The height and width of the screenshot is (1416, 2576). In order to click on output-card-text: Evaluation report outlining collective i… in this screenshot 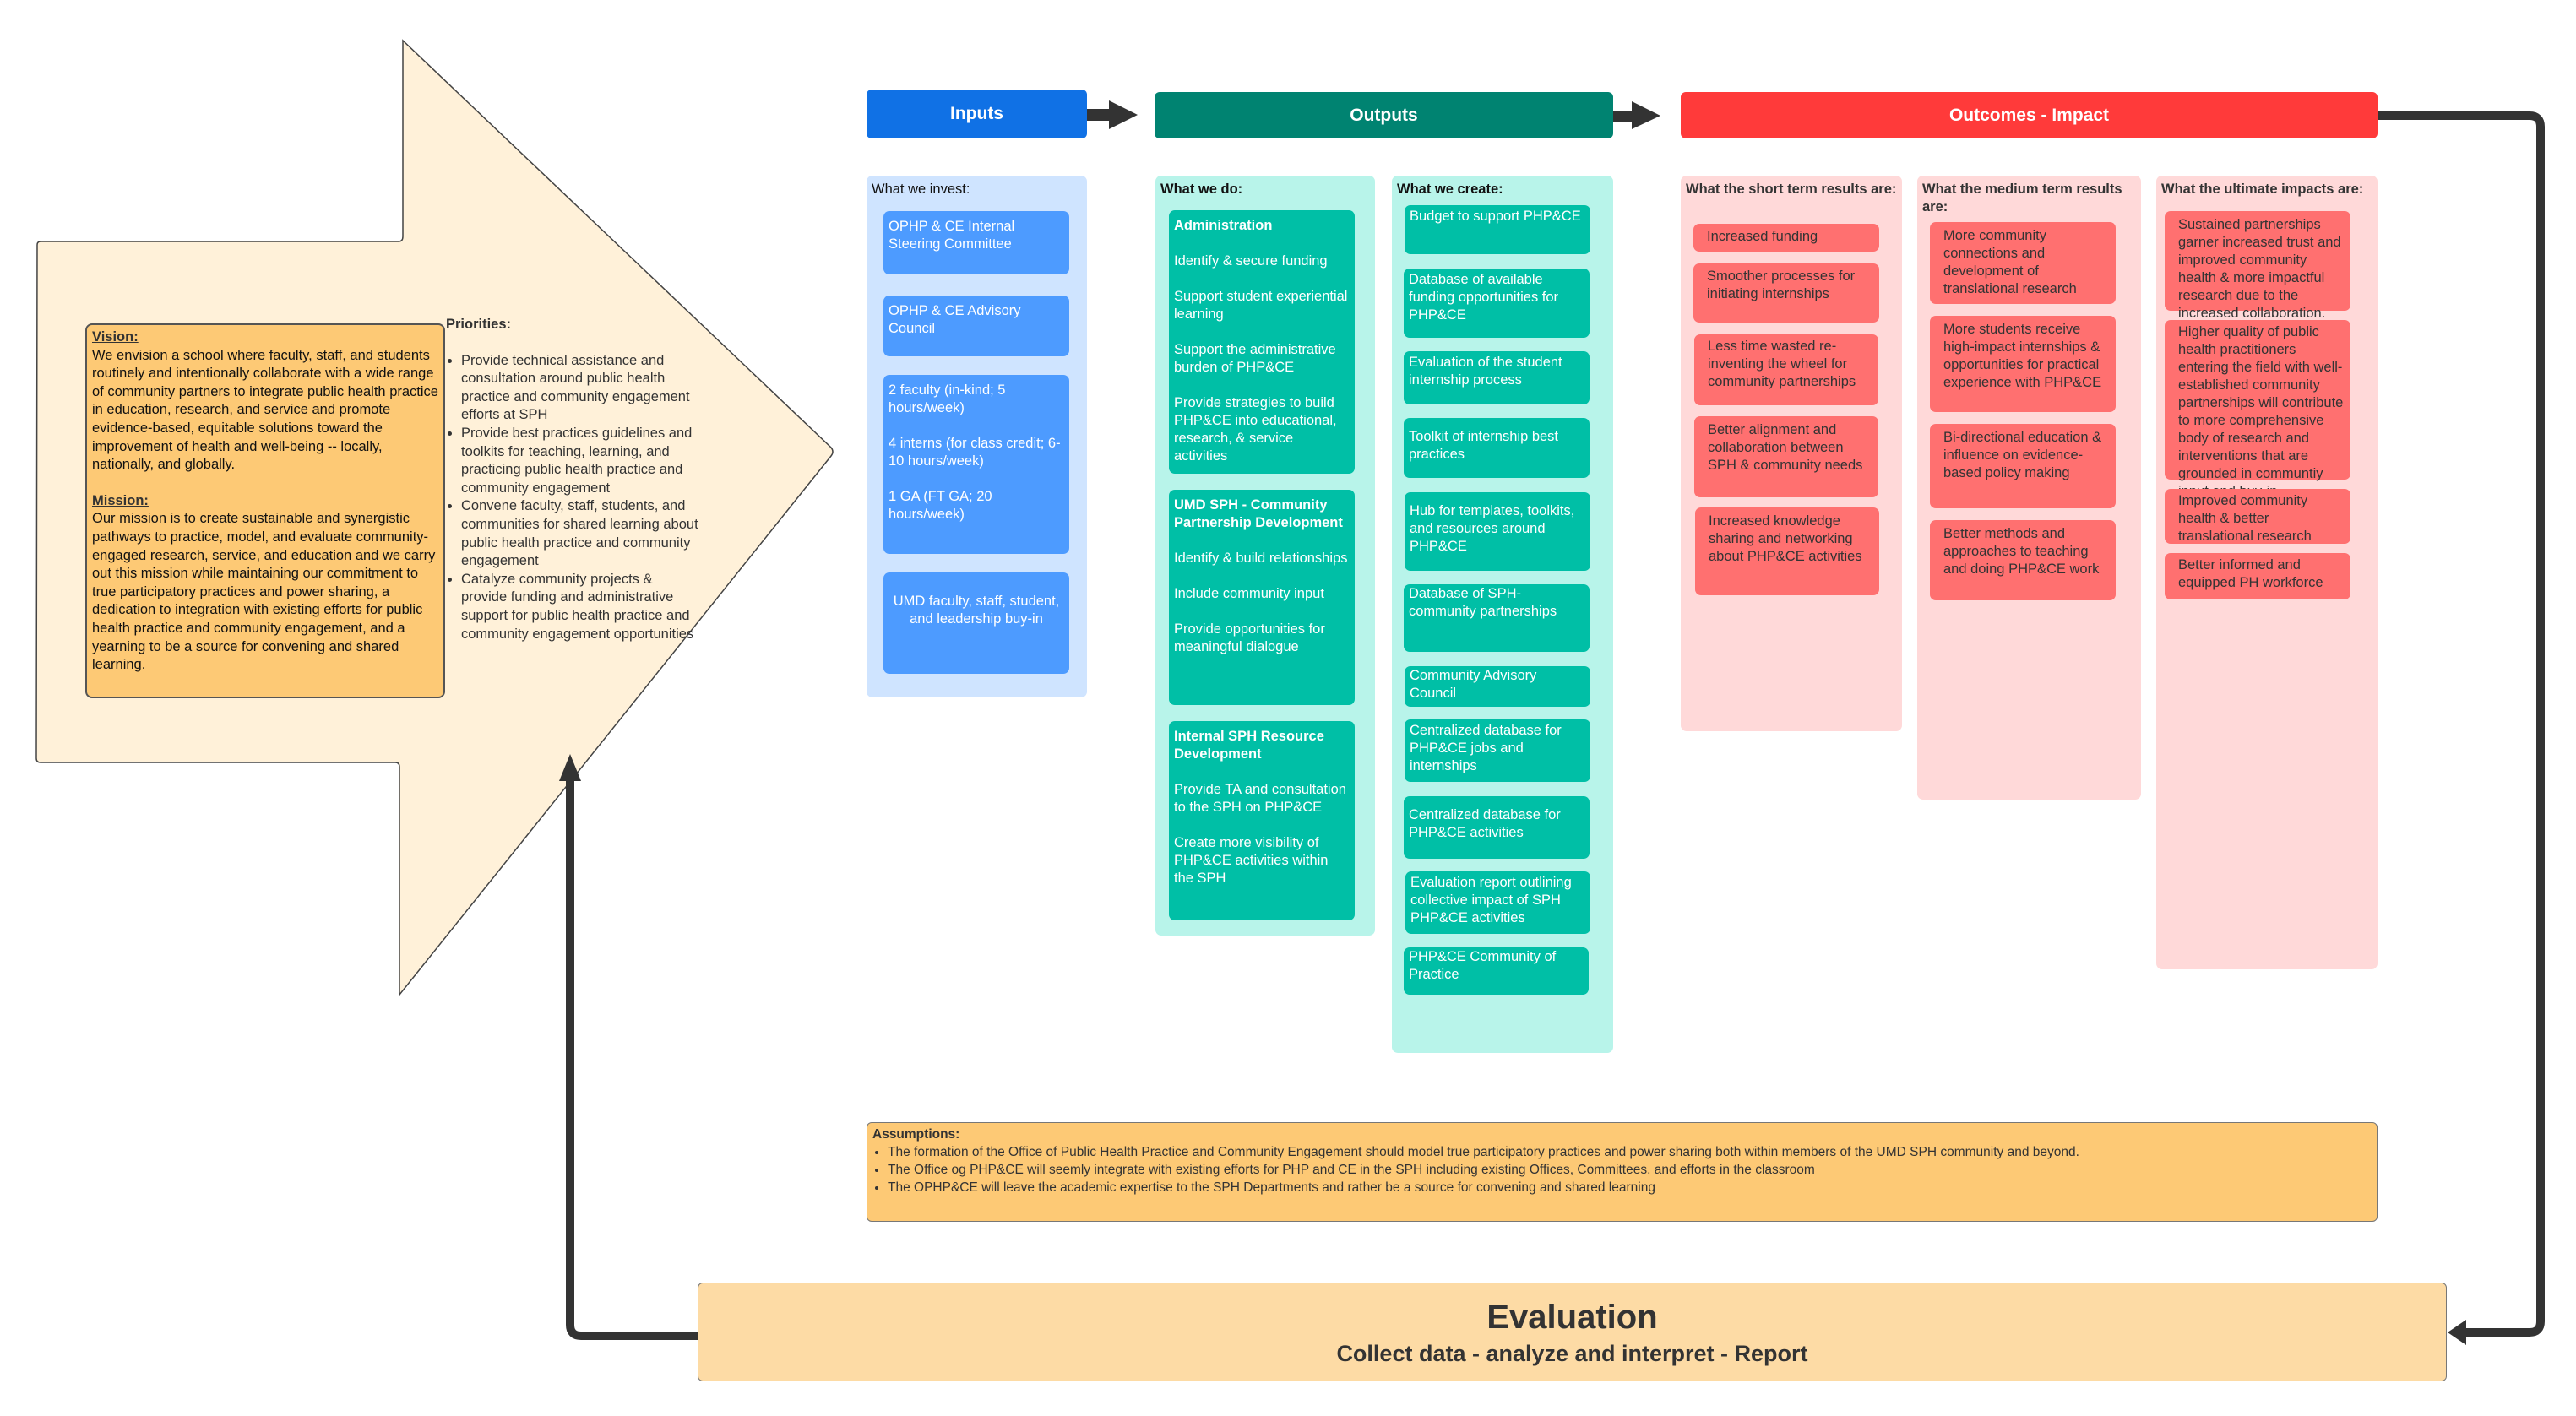, I will do `click(1491, 900)`.